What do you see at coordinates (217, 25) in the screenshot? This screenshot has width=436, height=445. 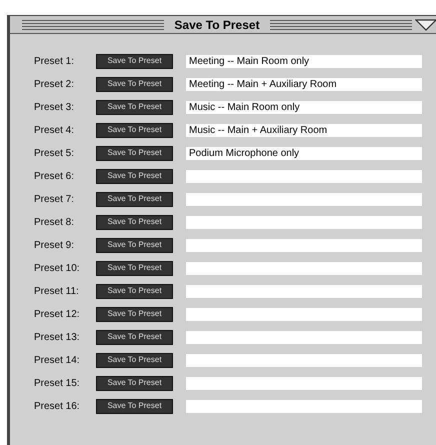 I see `window-title: Save To Preset` at bounding box center [217, 25].